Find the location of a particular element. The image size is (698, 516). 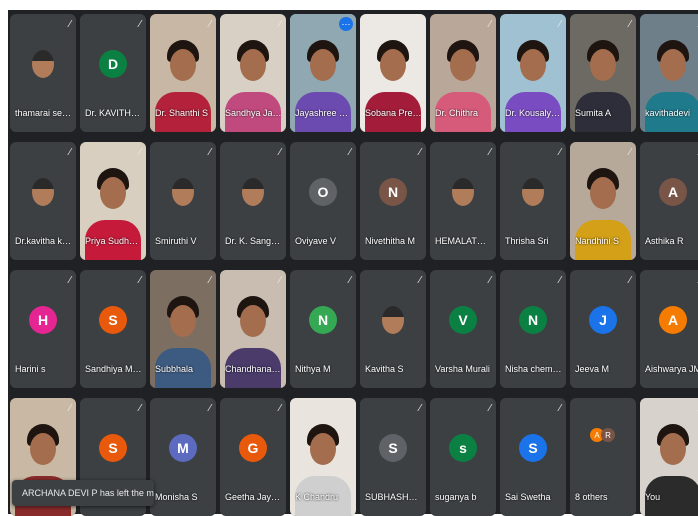

participant-name: HEMALATHA G.B is located at coordinates (463, 241).